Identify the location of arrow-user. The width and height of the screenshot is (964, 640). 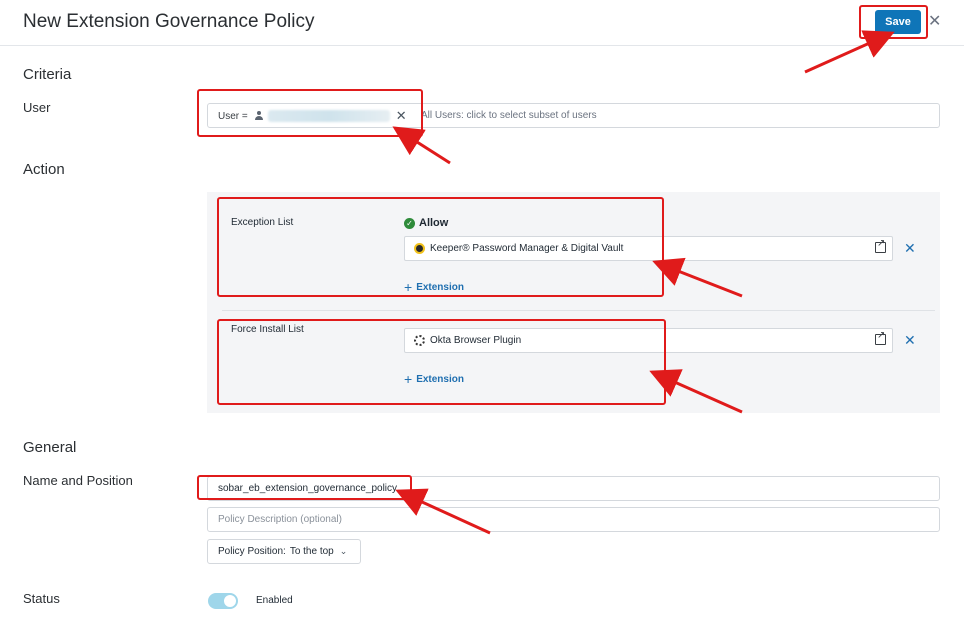
(421, 145).